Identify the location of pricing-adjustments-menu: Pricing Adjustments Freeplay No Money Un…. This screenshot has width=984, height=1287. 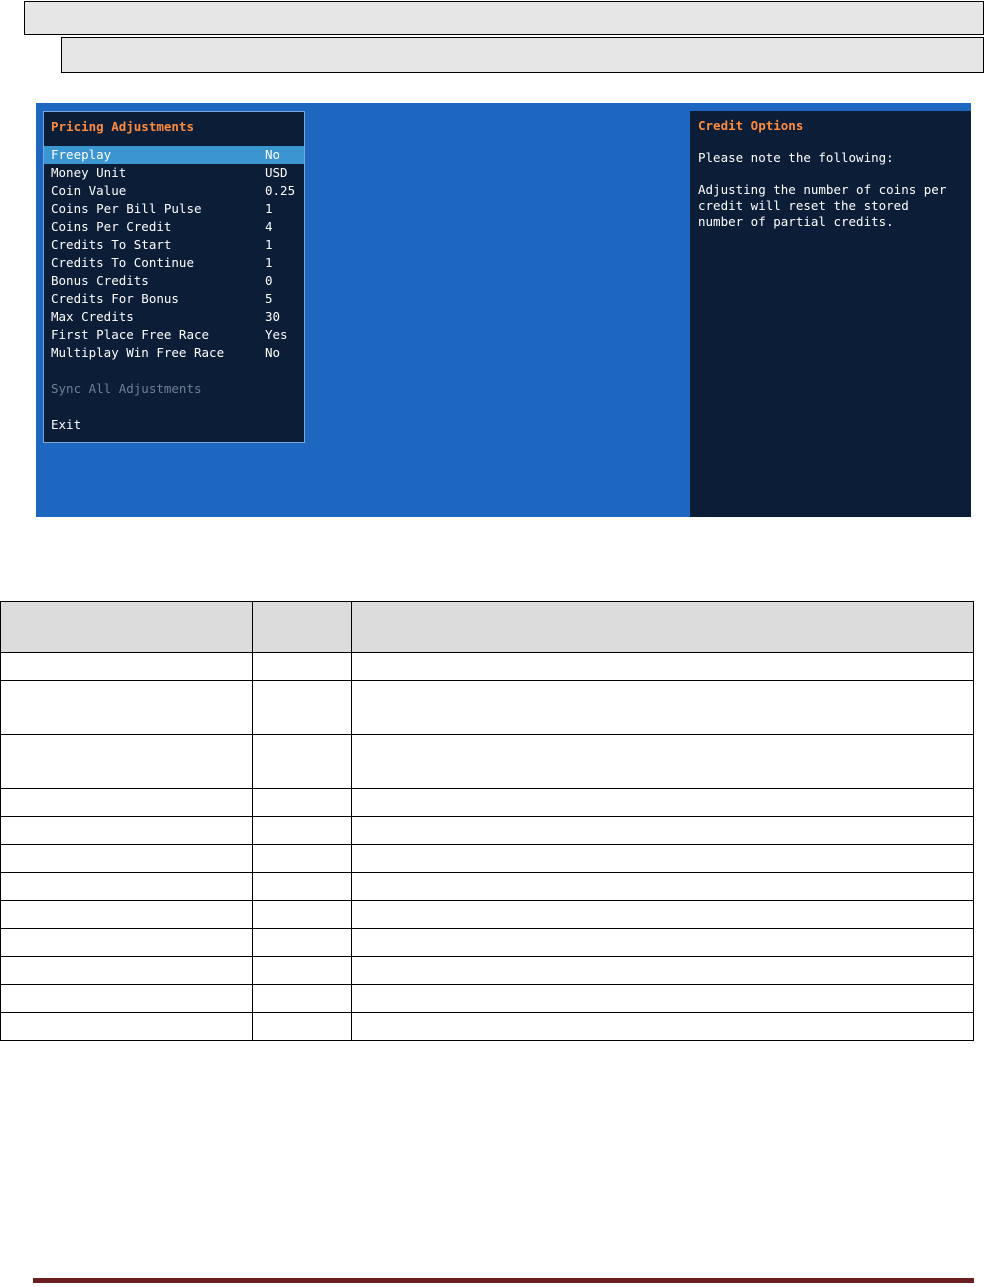
(174, 277).